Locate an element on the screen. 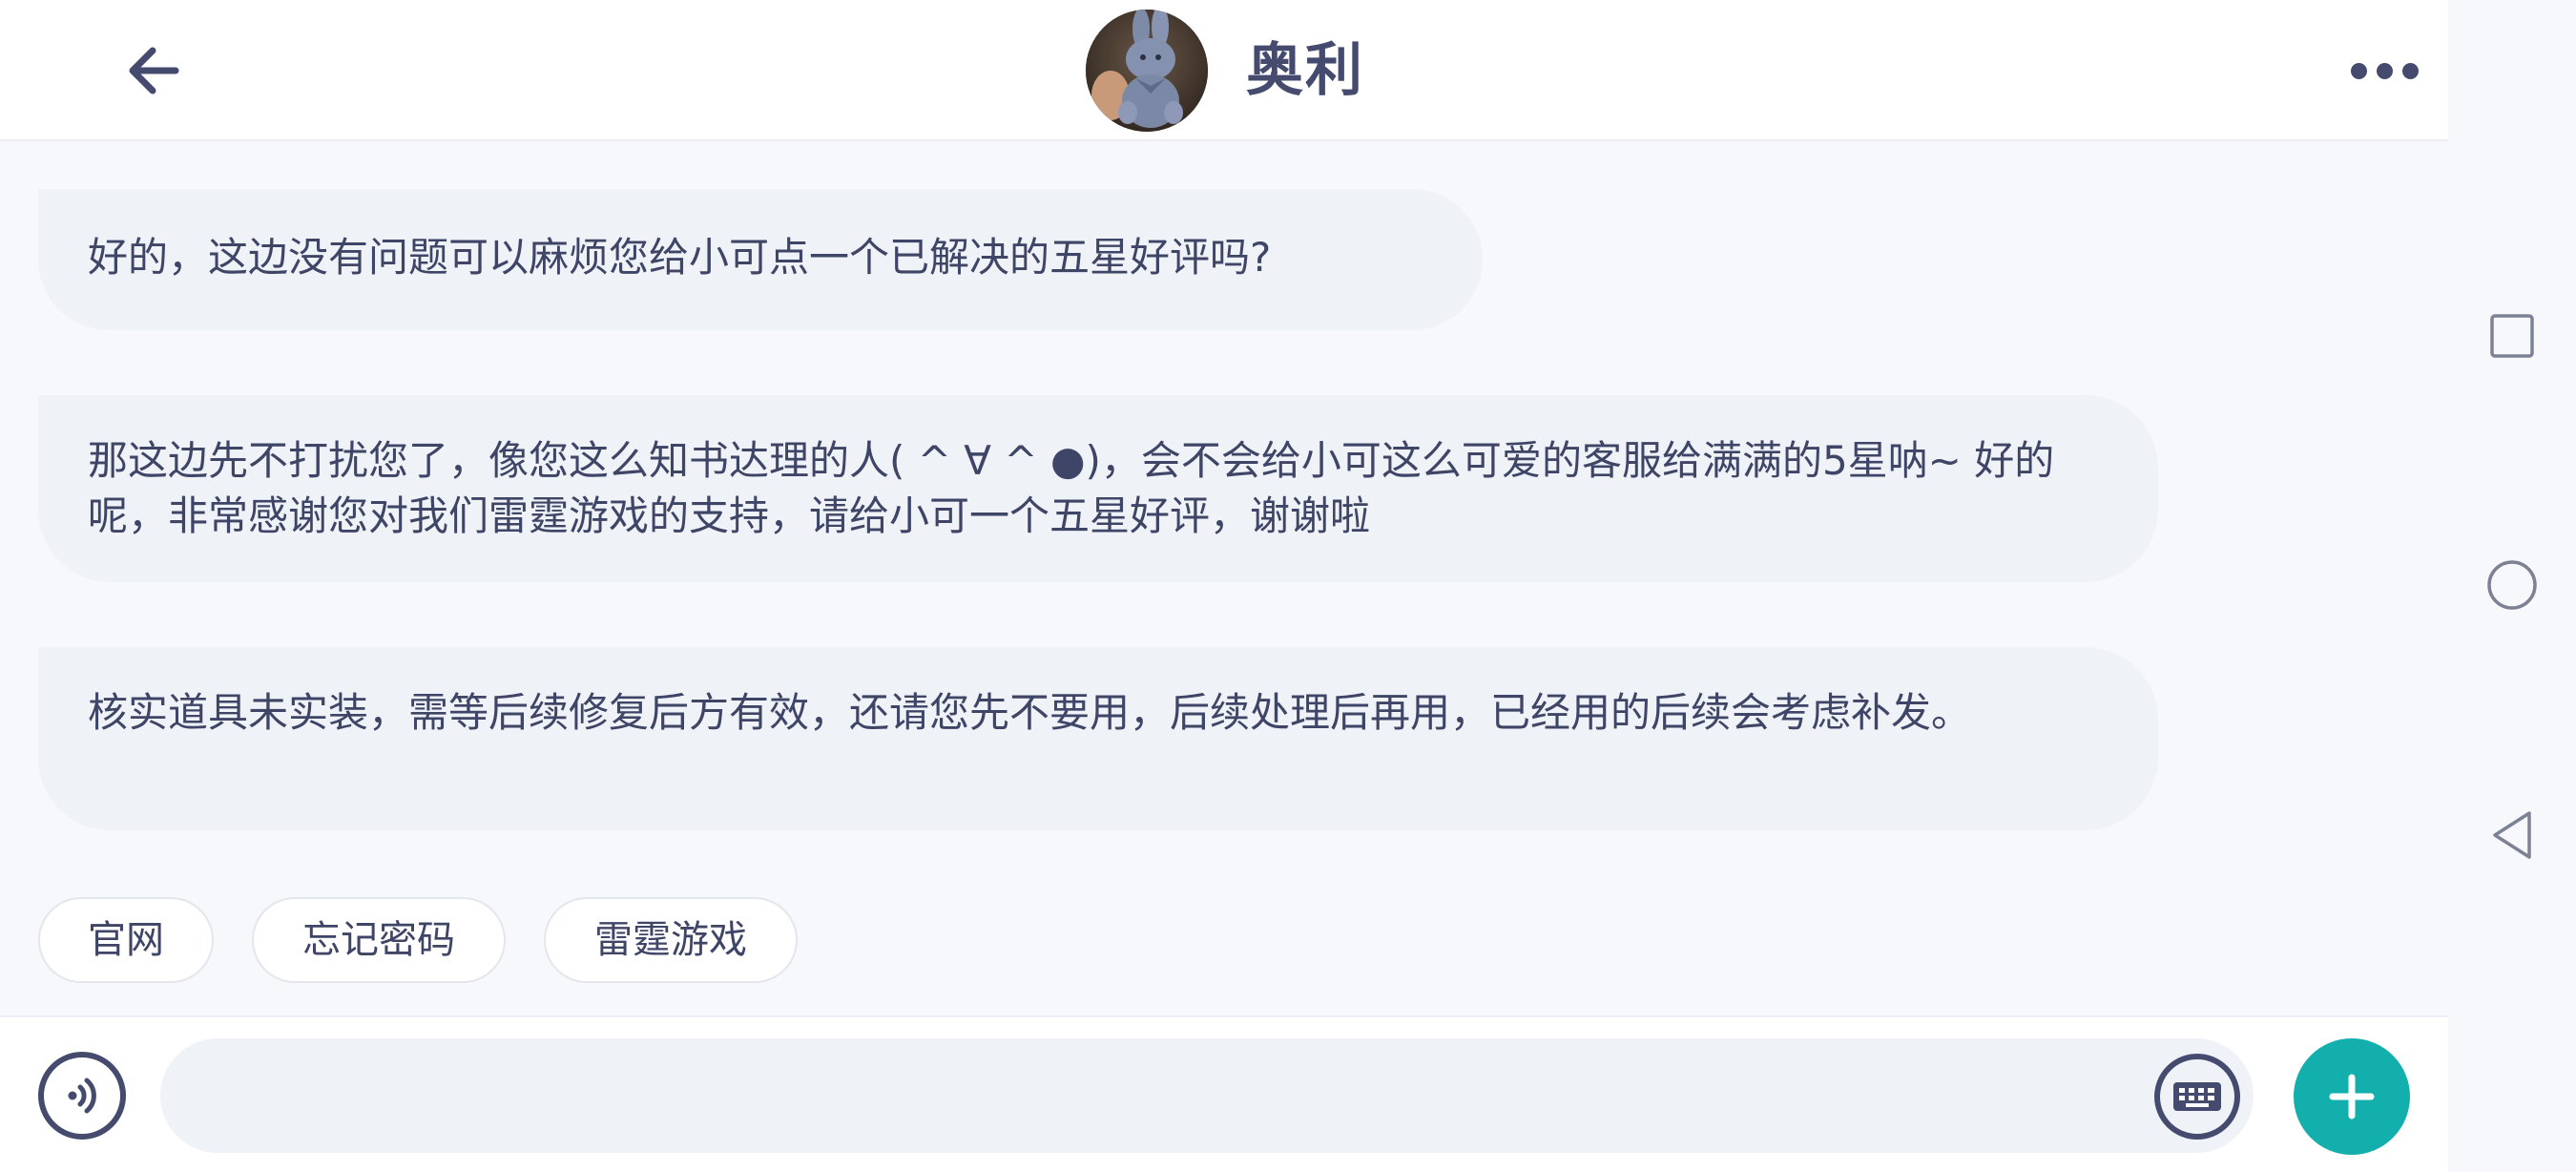 This screenshot has height=1172, width=2576. keyboard-button is located at coordinates (2197, 1097).